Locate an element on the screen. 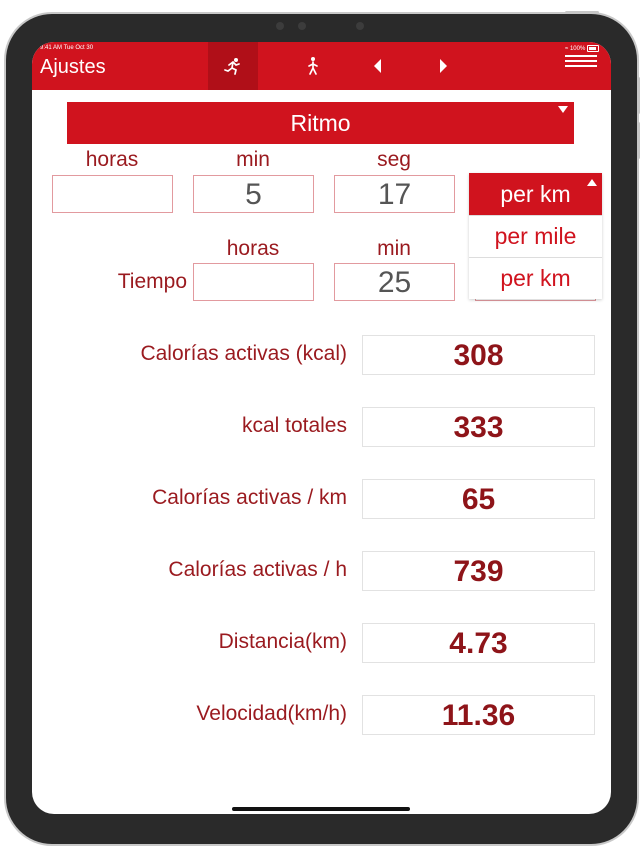 The height and width of the screenshot is (858, 643). status-battery: ≈ 100% is located at coordinates (582, 48).